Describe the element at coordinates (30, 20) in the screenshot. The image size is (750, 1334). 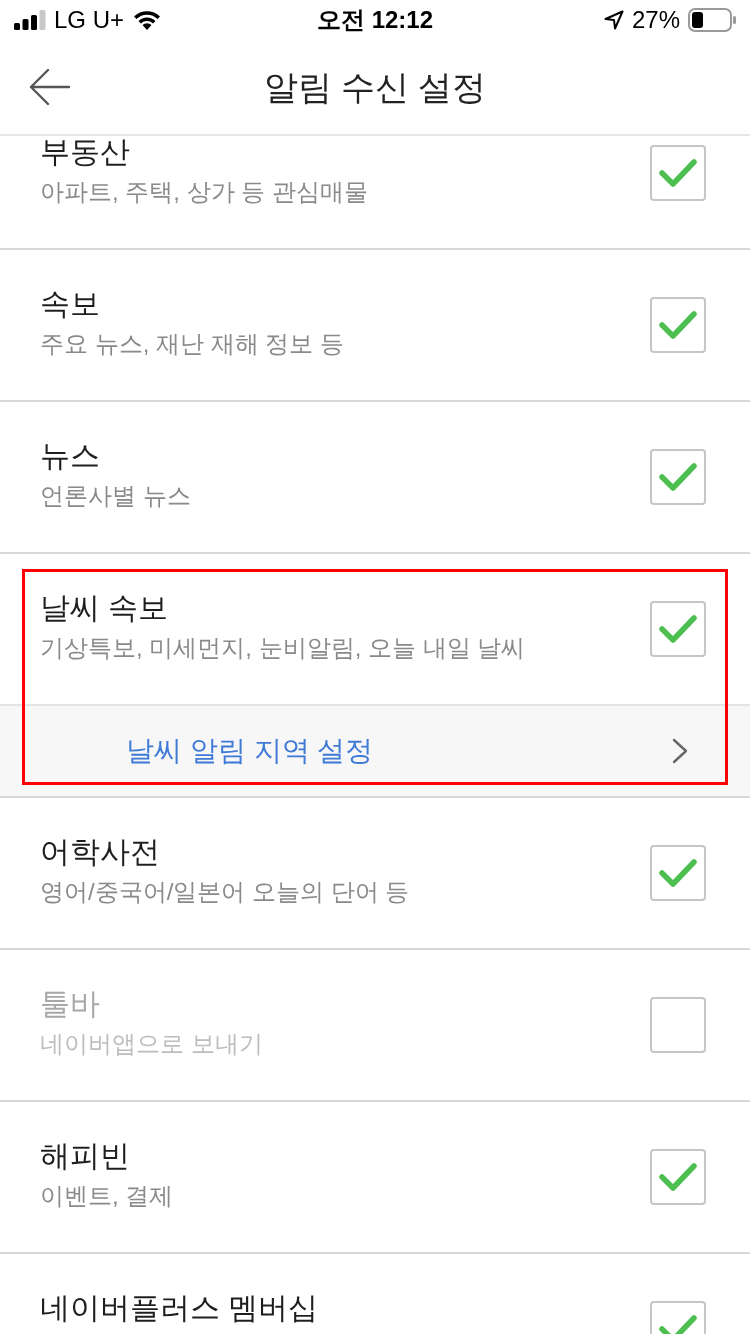
I see `signal-icon` at that location.